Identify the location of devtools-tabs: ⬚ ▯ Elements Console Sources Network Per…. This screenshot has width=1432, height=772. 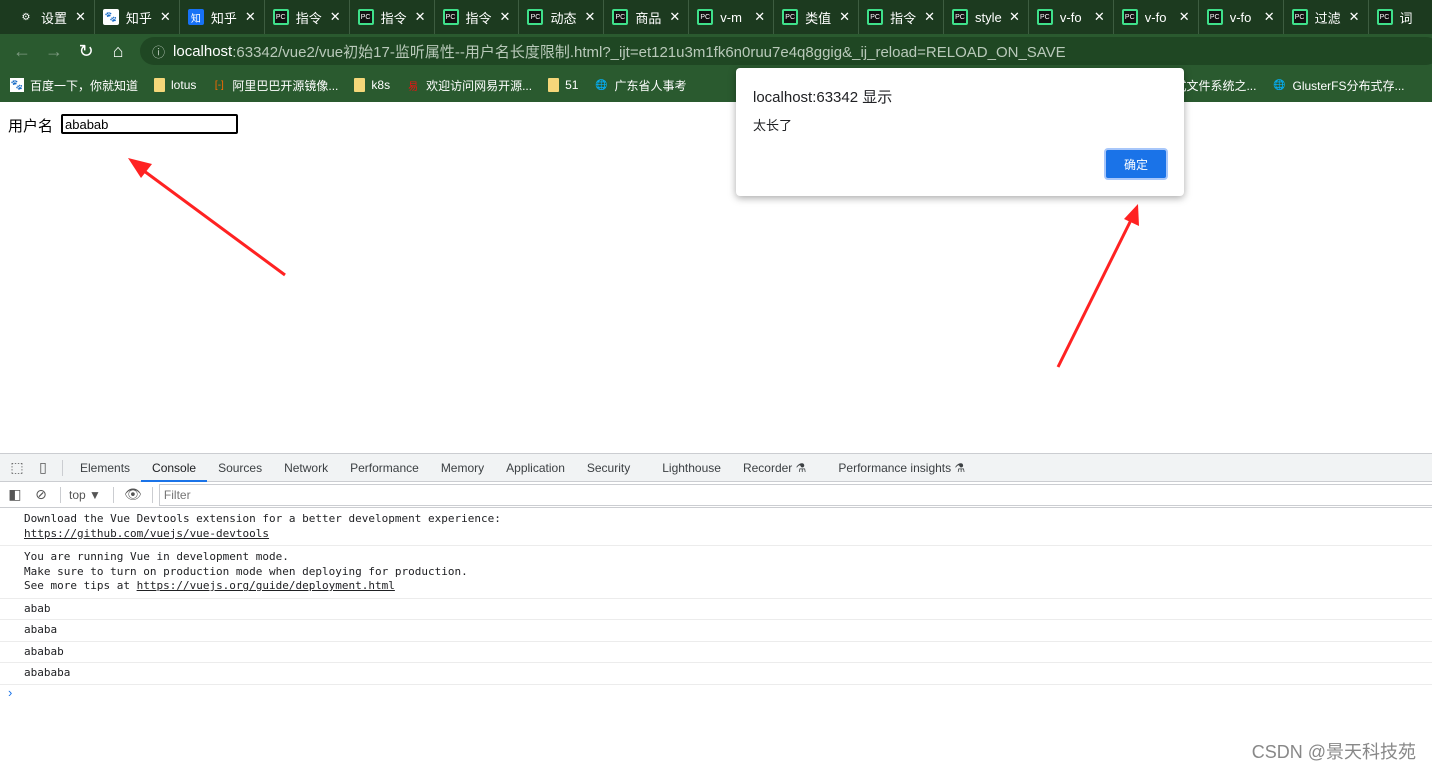
(716, 468).